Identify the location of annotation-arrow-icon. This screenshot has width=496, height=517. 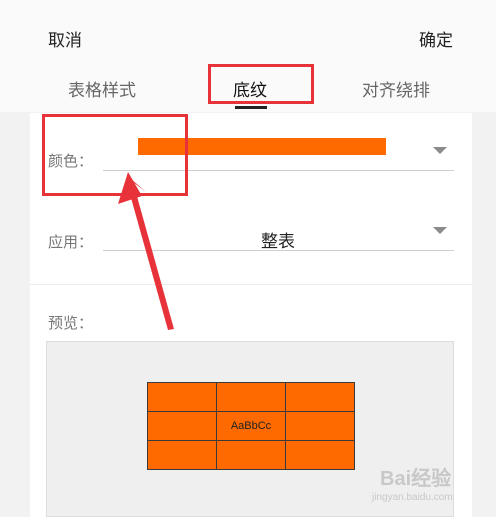
(146, 251).